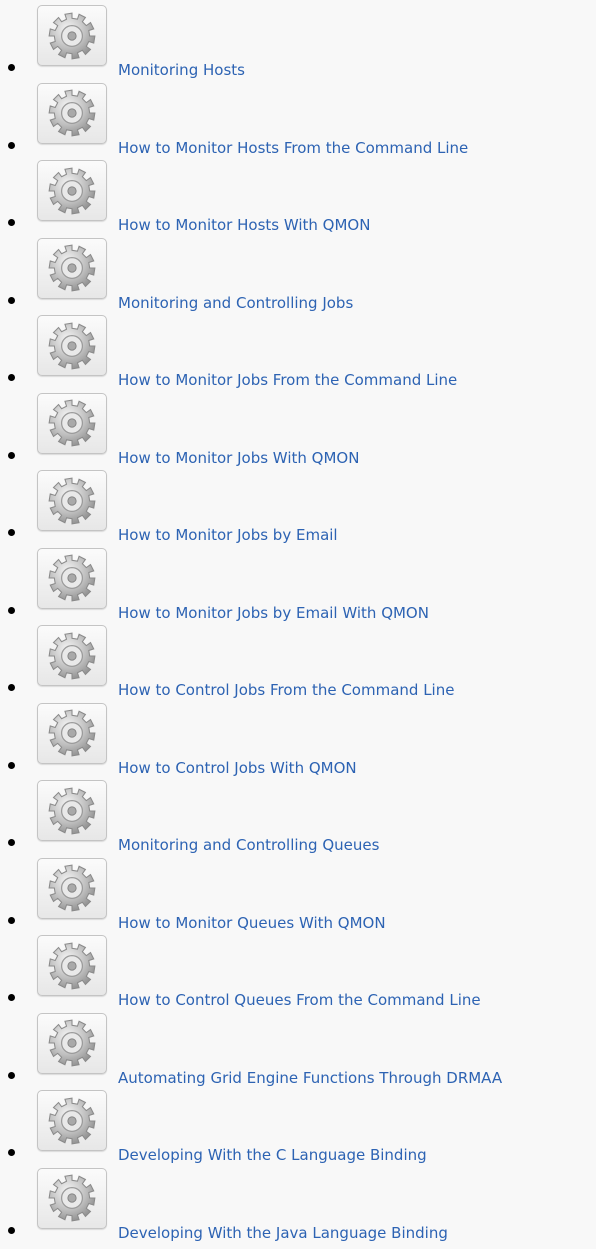  What do you see at coordinates (298, 1129) in the screenshot?
I see `list-item: Developing With the C Language Binding` at bounding box center [298, 1129].